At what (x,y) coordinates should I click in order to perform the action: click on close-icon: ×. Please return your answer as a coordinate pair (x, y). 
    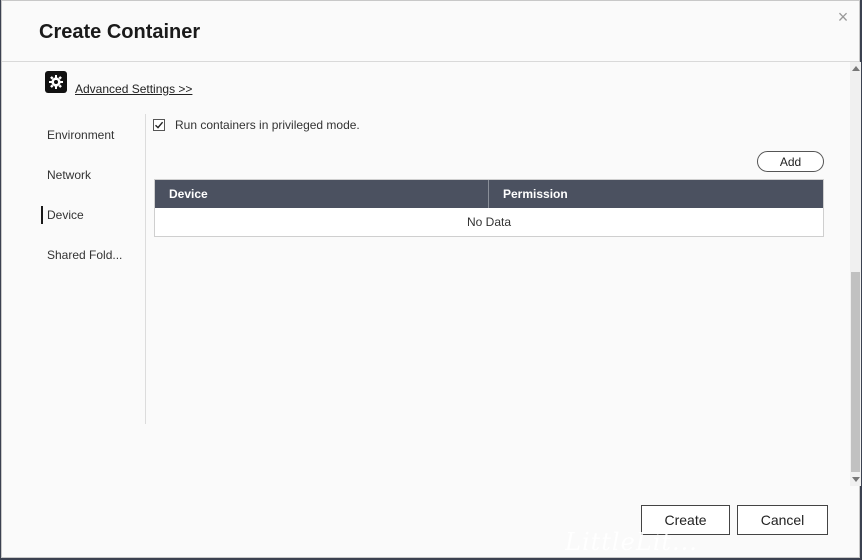
    Looking at the image, I should click on (843, 17).